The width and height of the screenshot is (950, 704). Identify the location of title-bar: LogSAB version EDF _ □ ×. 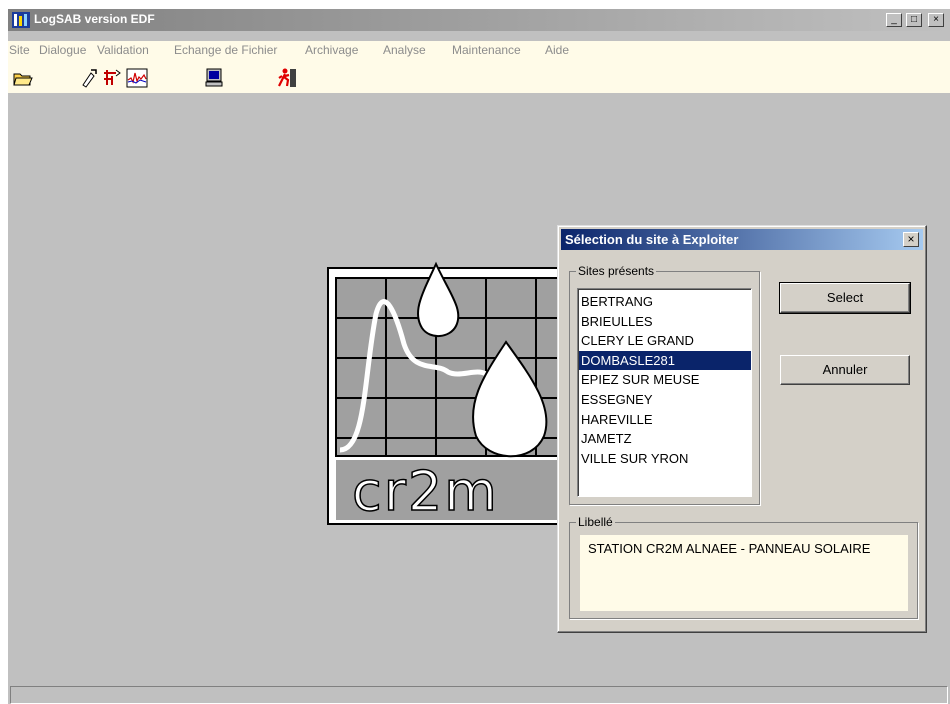
(479, 20).